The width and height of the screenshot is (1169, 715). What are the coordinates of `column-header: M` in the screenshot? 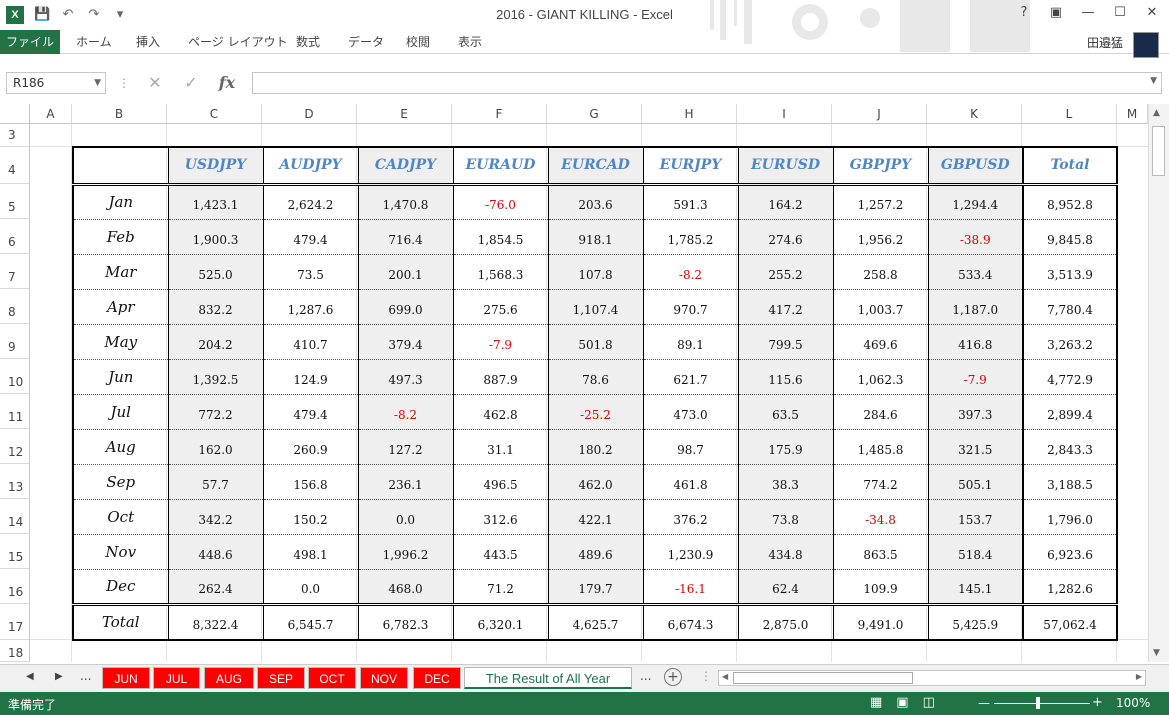 It's located at (1132, 114).